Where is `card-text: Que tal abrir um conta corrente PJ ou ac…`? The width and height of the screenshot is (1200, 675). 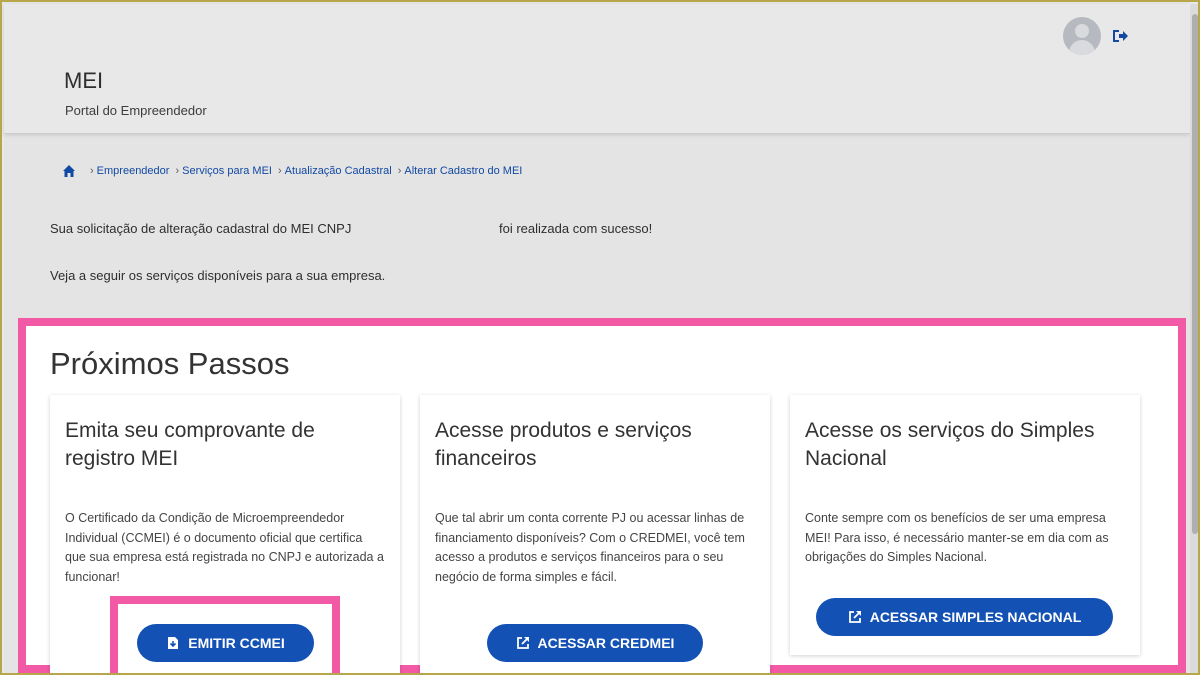
card-text: Que tal abrir um conta corrente PJ ou ac… is located at coordinates (590, 547).